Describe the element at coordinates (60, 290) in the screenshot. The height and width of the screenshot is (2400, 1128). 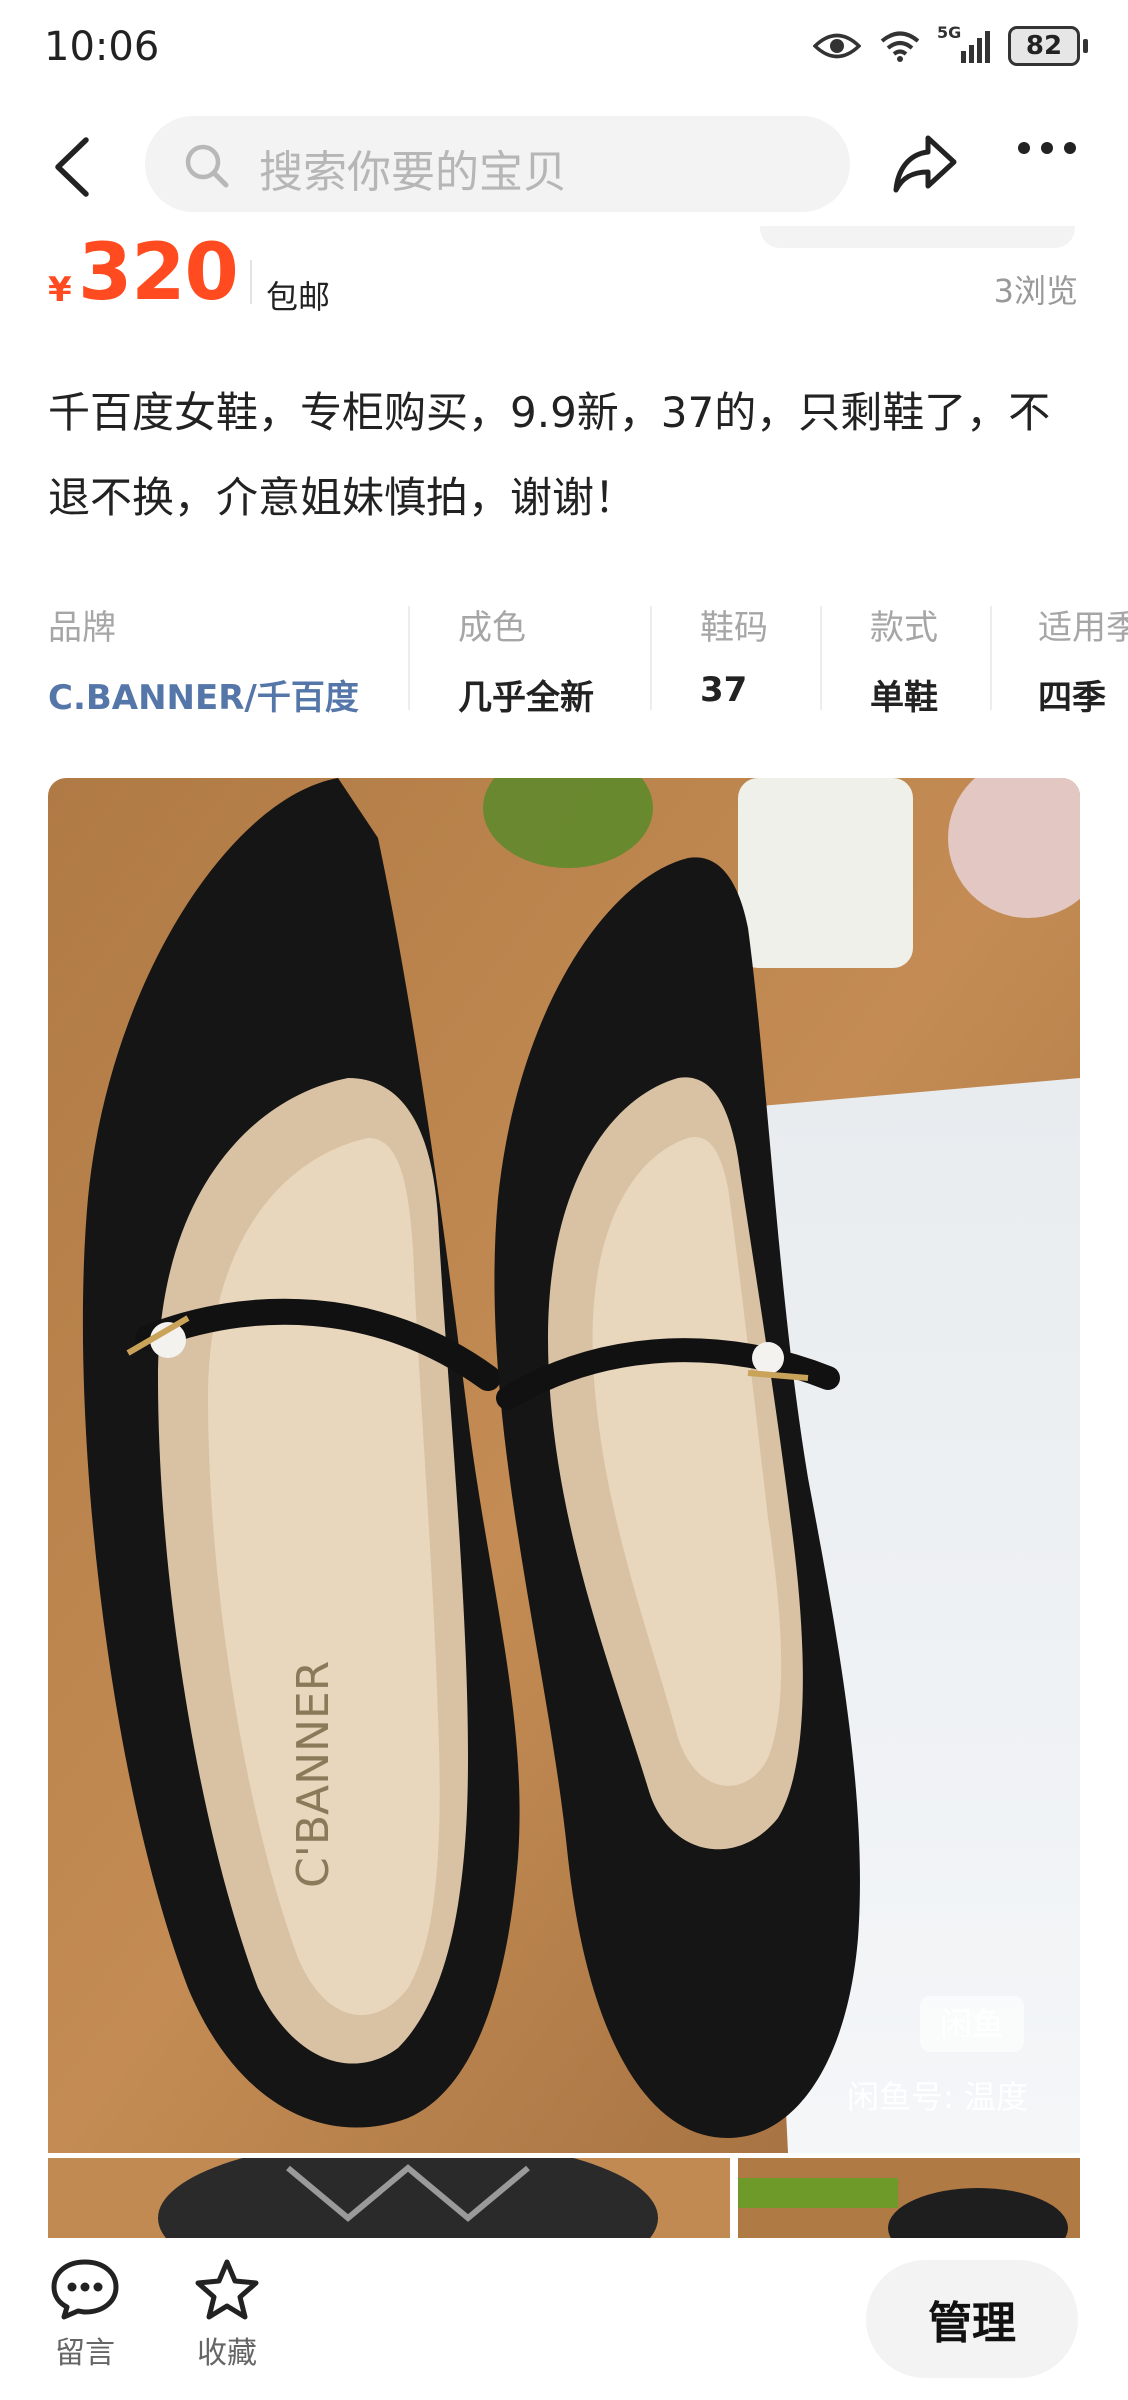
I see `currency-symbol: ¥` at that location.